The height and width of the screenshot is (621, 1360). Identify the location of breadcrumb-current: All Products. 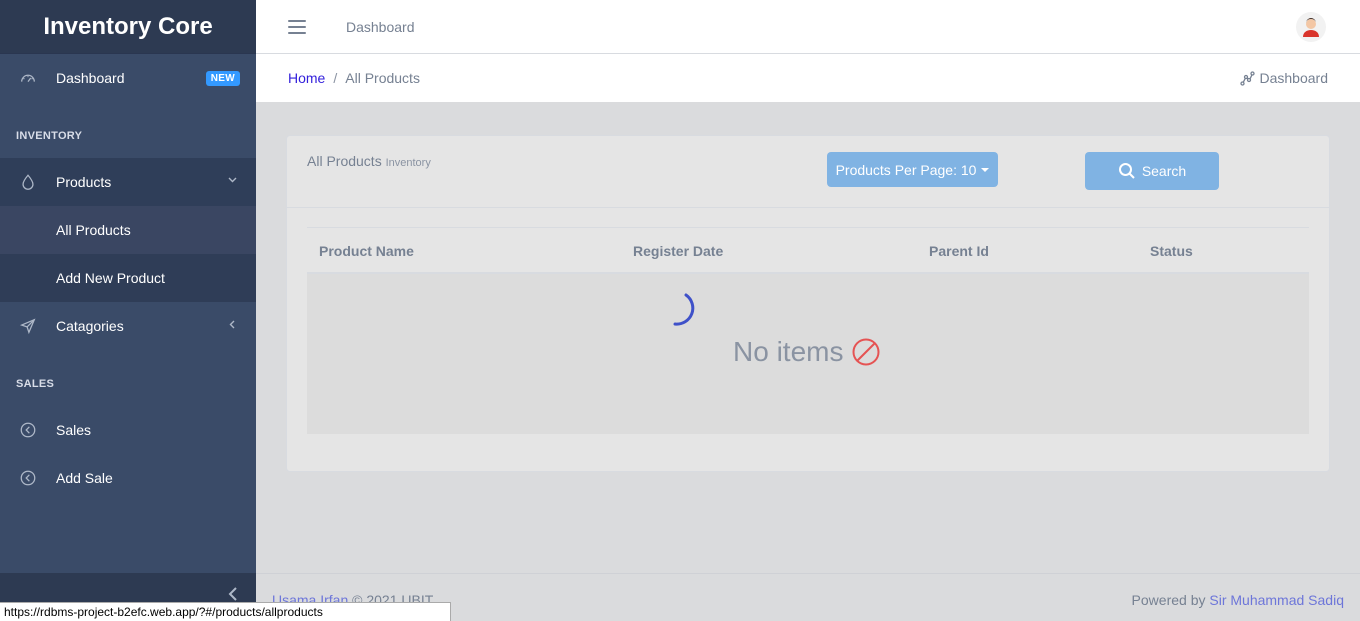
(382, 78).